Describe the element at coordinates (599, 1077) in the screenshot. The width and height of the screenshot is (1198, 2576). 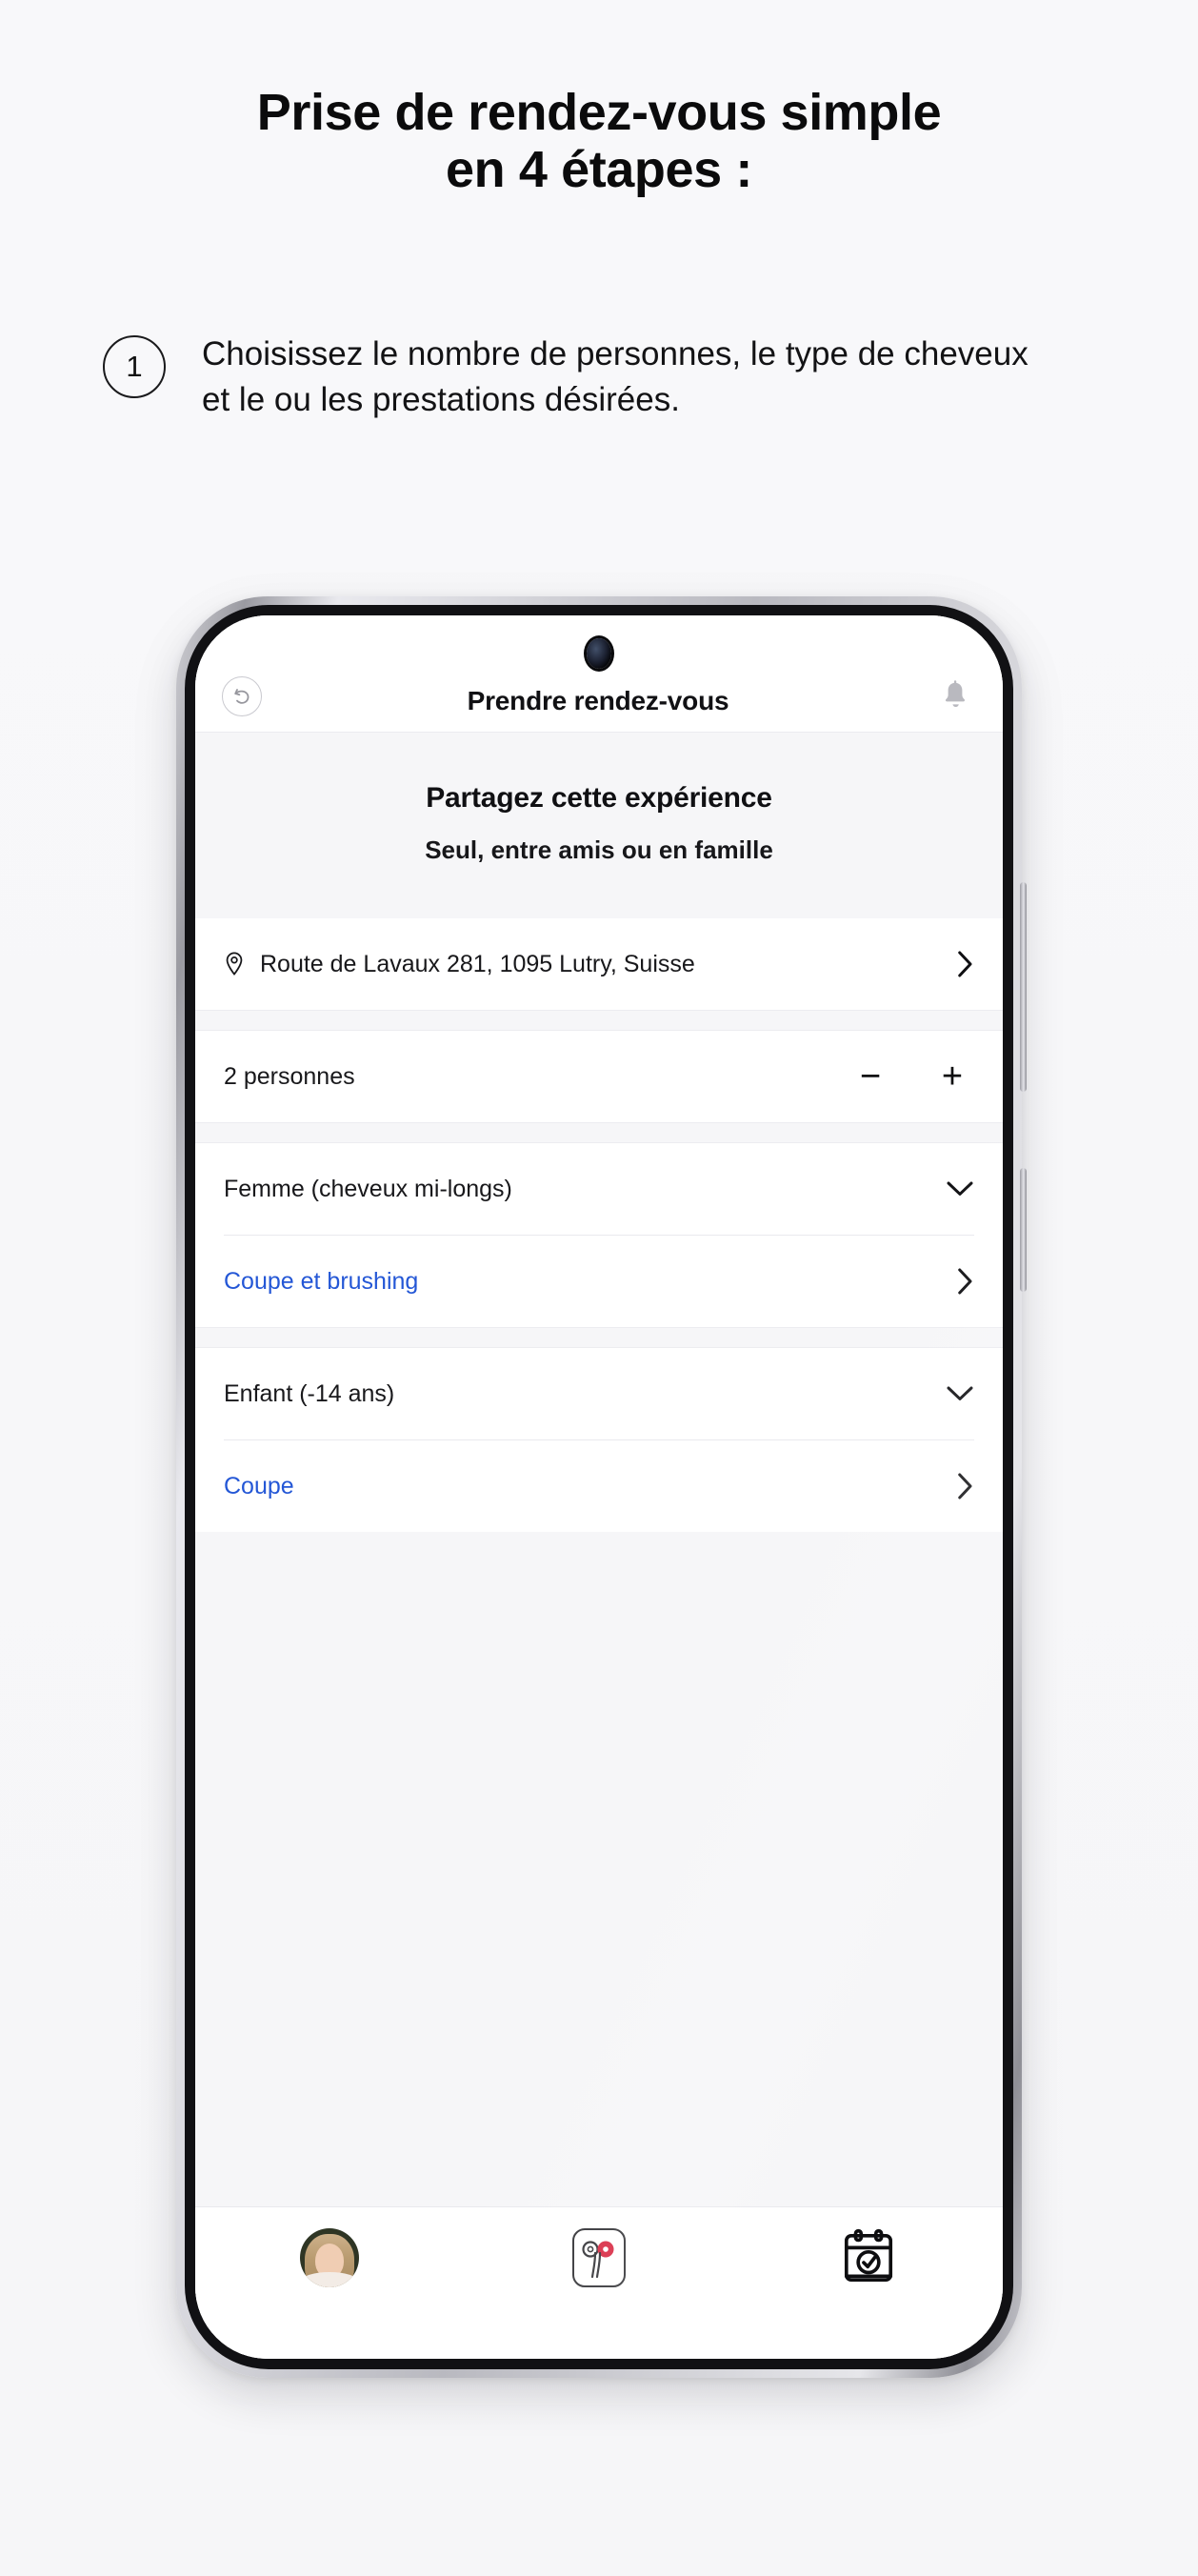
I see `persons-row: 2 personnes − +` at that location.